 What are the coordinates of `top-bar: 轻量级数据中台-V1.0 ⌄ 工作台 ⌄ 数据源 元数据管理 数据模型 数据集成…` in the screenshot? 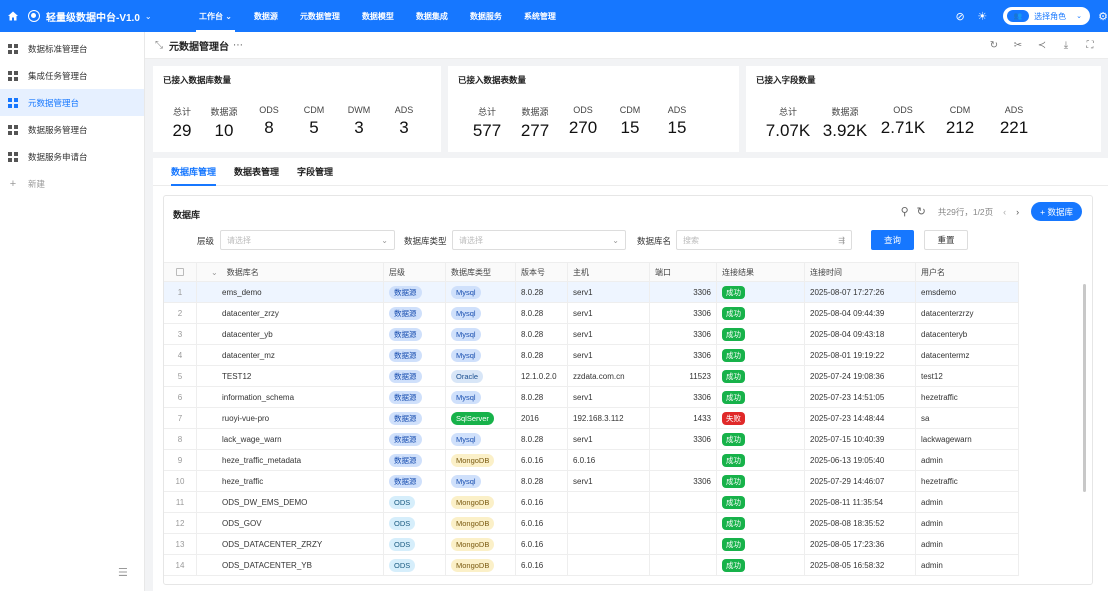 It's located at (554, 16).